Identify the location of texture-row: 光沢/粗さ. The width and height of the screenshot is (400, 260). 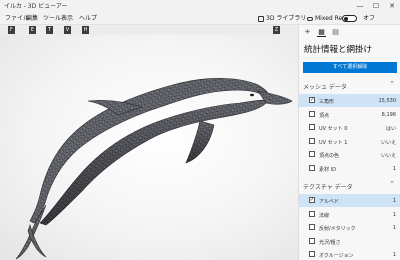
(349, 241).